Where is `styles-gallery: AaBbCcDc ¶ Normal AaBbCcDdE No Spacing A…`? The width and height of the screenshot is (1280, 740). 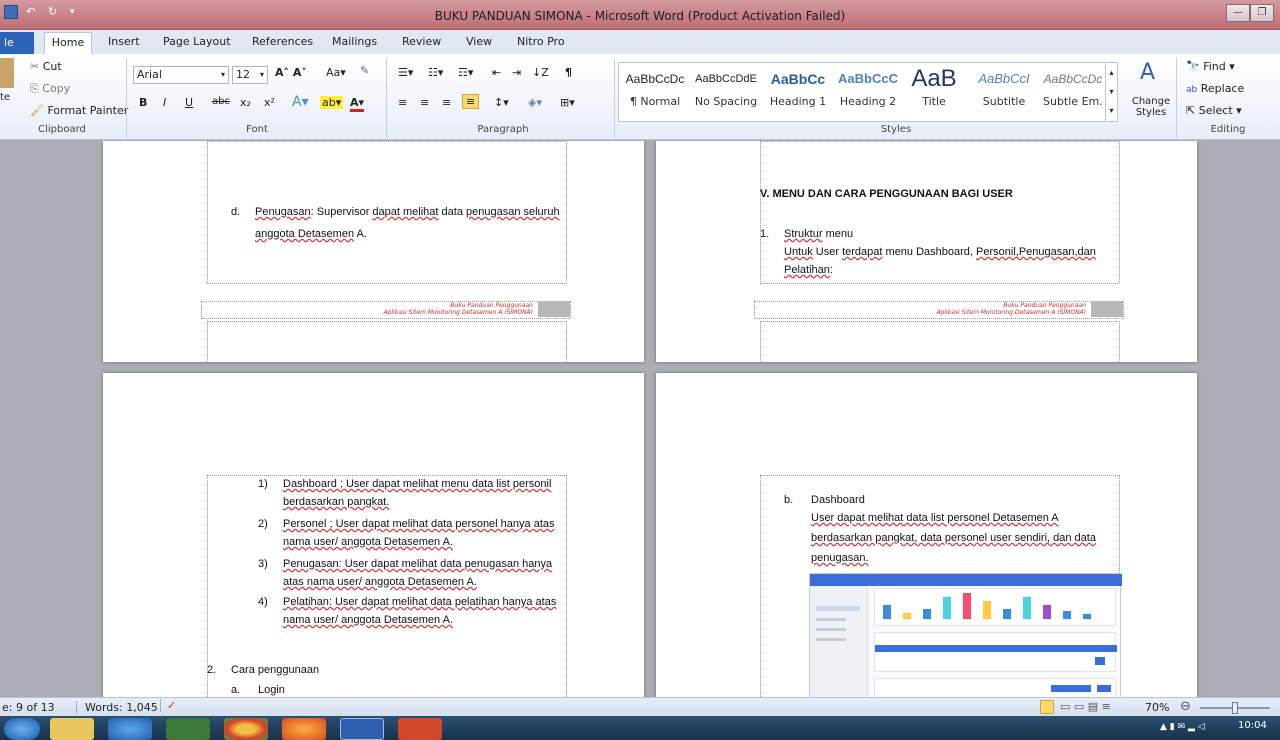 styles-gallery: AaBbCcDc ¶ Normal AaBbCcDdE No Spacing A… is located at coordinates (868, 92).